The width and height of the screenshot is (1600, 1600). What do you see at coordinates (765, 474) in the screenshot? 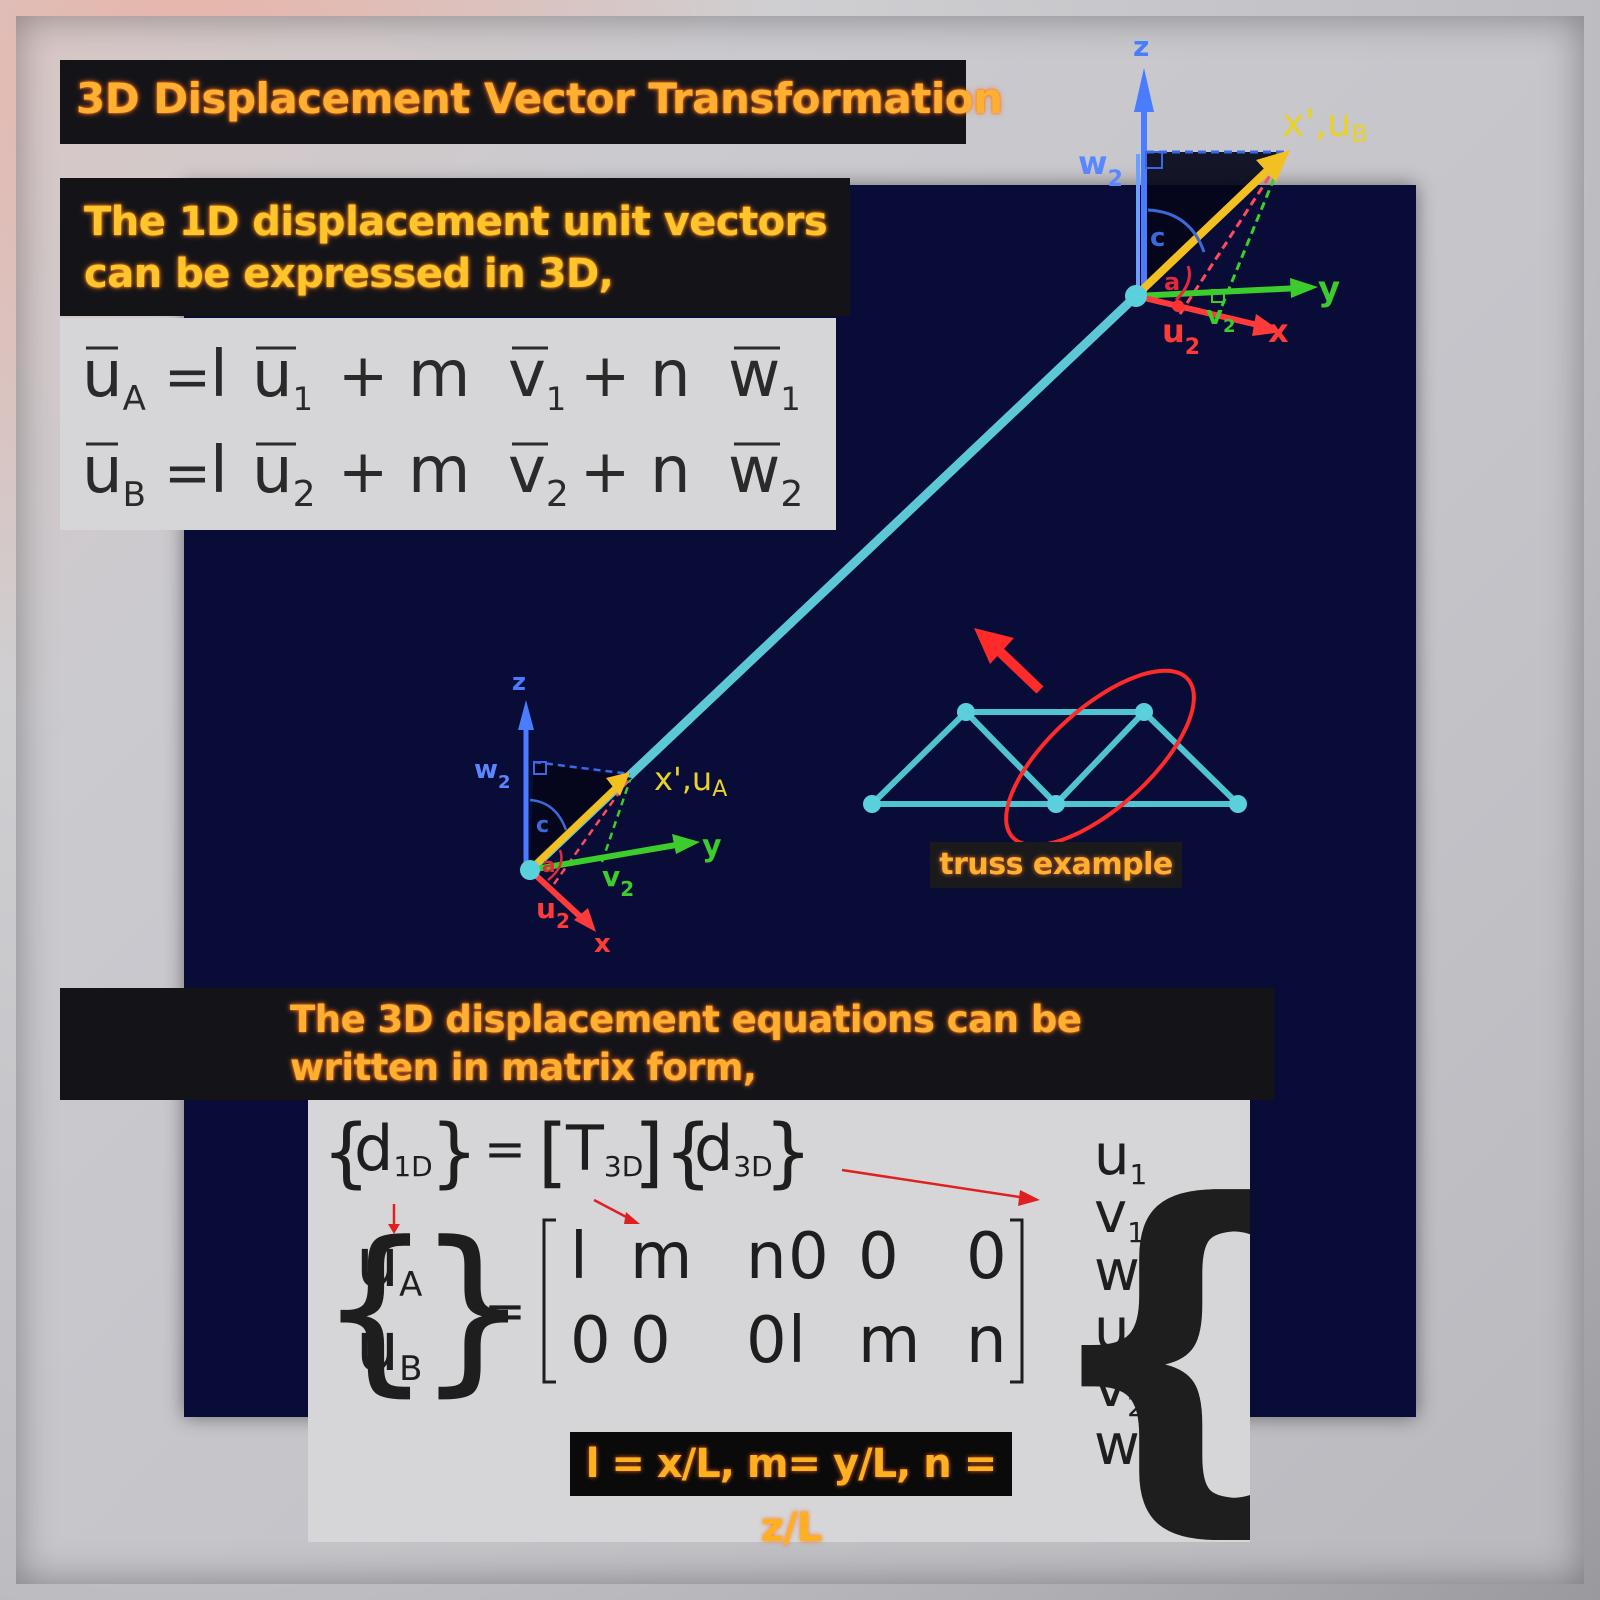
I see `svg-text: w2` at bounding box center [765, 474].